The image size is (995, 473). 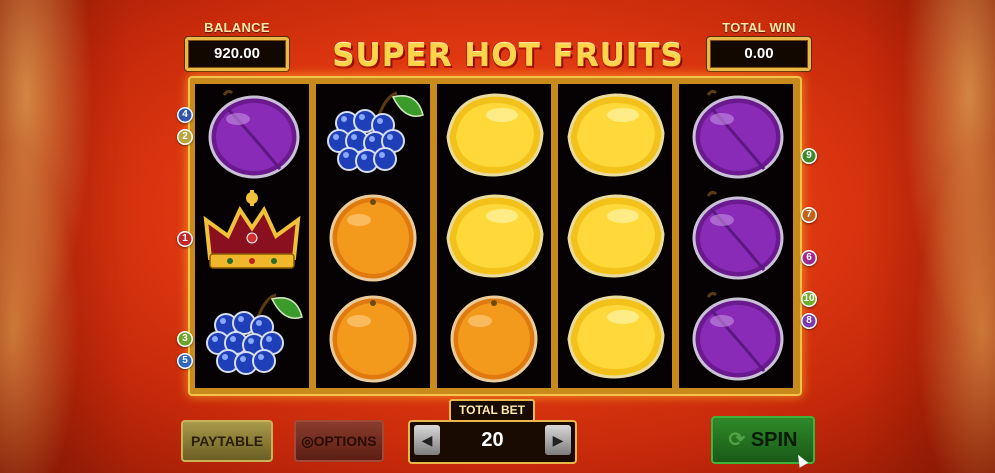 I want to click on total-bet-selector: ◀ 20 ▶, so click(x=492, y=442).